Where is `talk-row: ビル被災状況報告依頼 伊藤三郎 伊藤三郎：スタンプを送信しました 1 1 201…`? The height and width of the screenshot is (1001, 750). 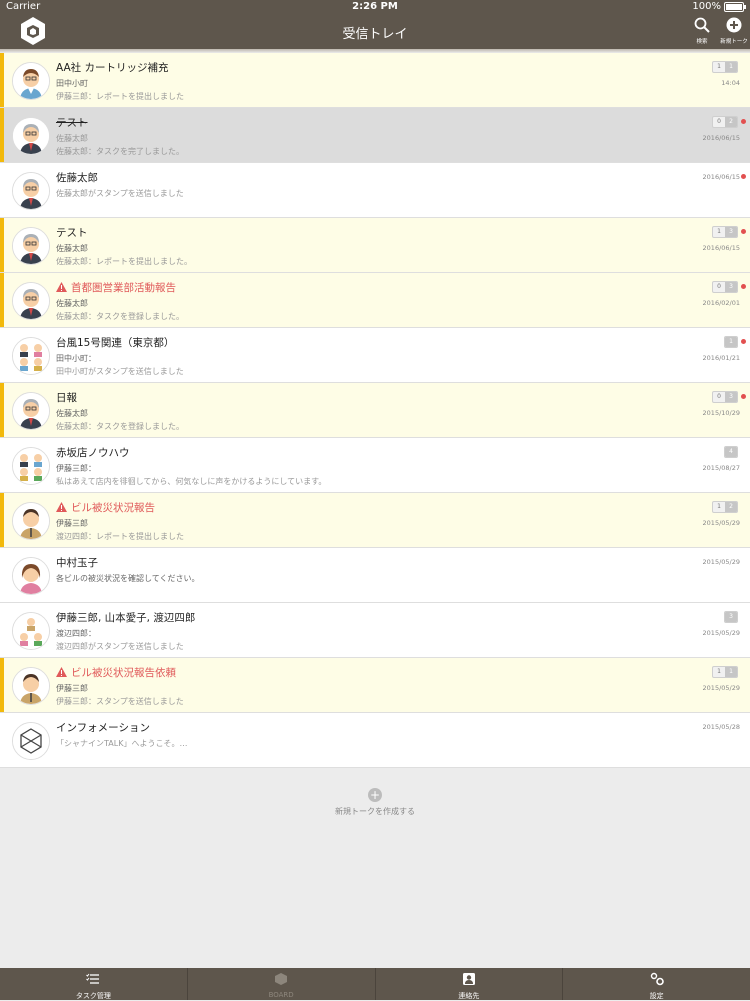 talk-row: ビル被災状況報告依頼 伊藤三郎 伊藤三郎：スタンプを送信しました 1 1 201… is located at coordinates (375, 685).